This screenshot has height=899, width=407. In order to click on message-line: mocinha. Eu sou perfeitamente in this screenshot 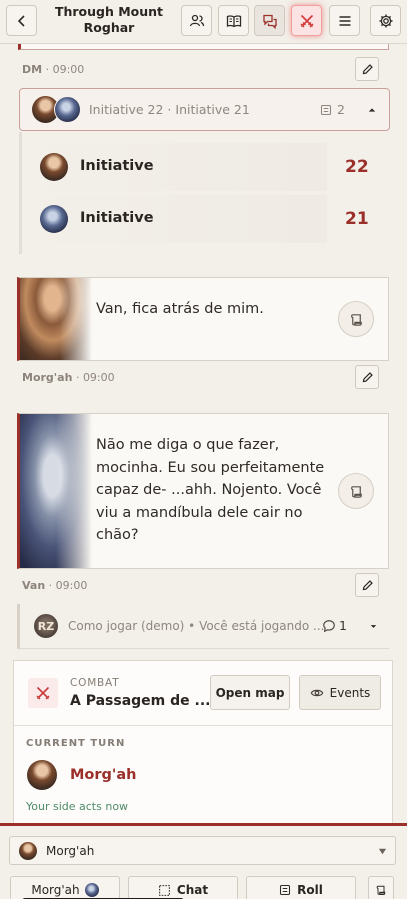, I will do `click(210, 467)`.